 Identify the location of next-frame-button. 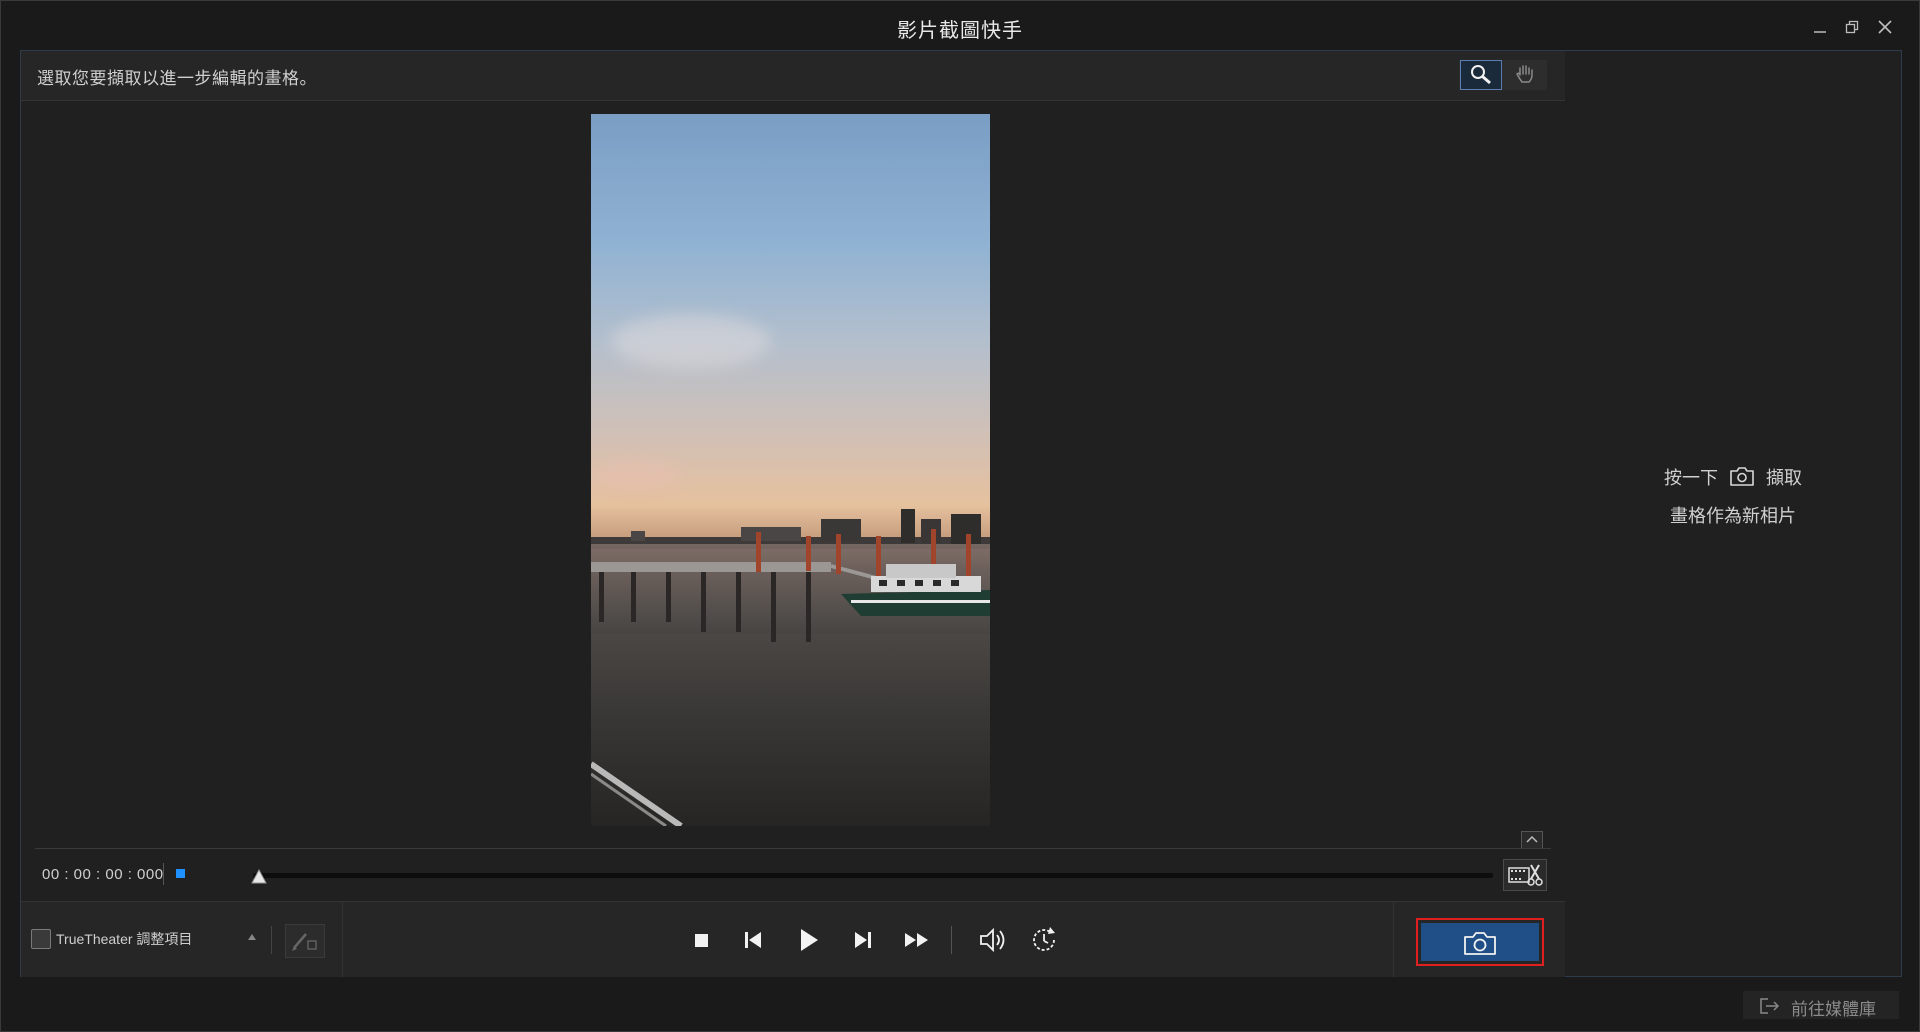
(863, 940).